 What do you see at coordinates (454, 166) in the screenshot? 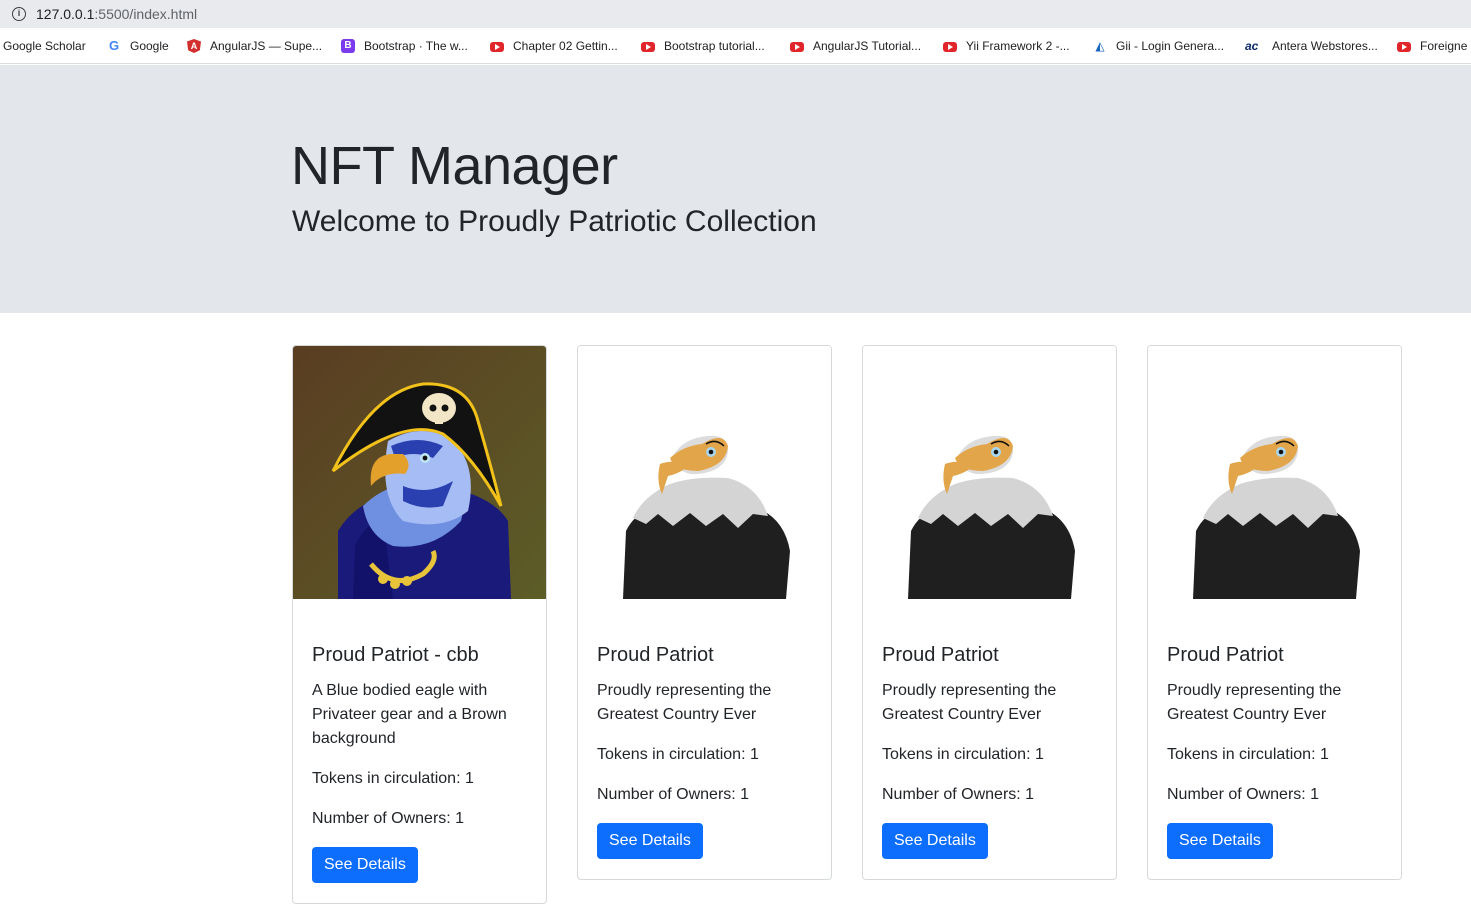
I see `page-title: NFT Manager` at bounding box center [454, 166].